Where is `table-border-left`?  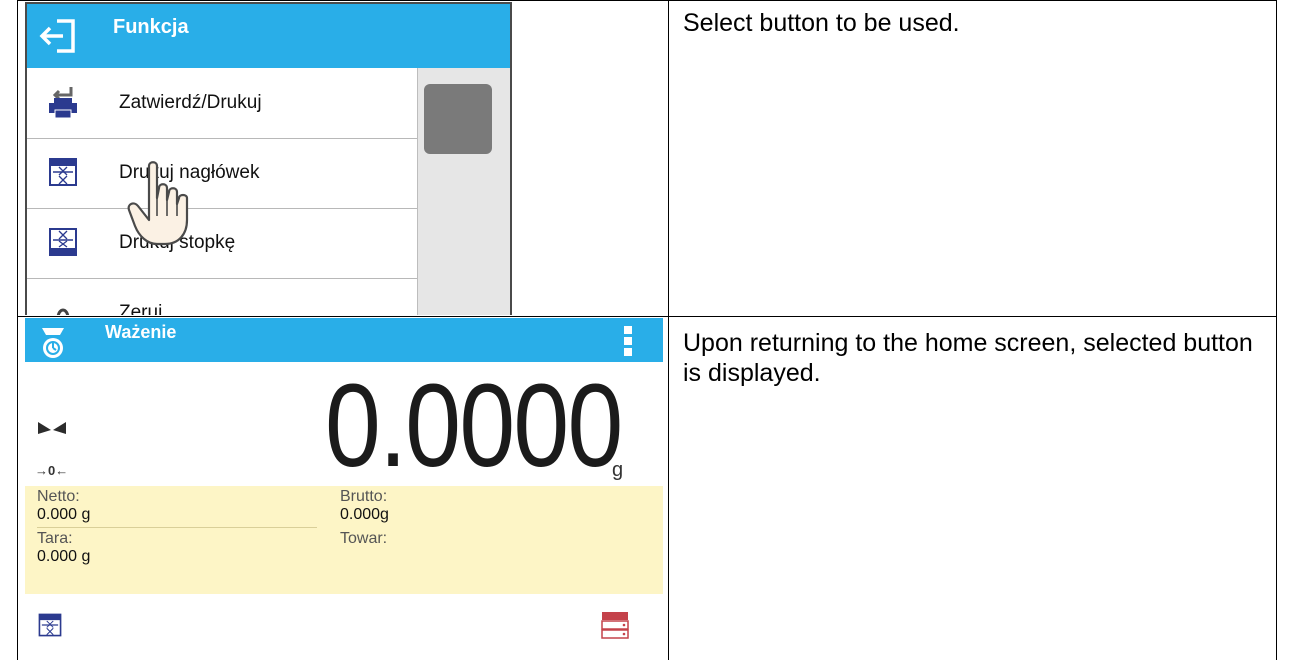
table-border-left is located at coordinates (17, 330).